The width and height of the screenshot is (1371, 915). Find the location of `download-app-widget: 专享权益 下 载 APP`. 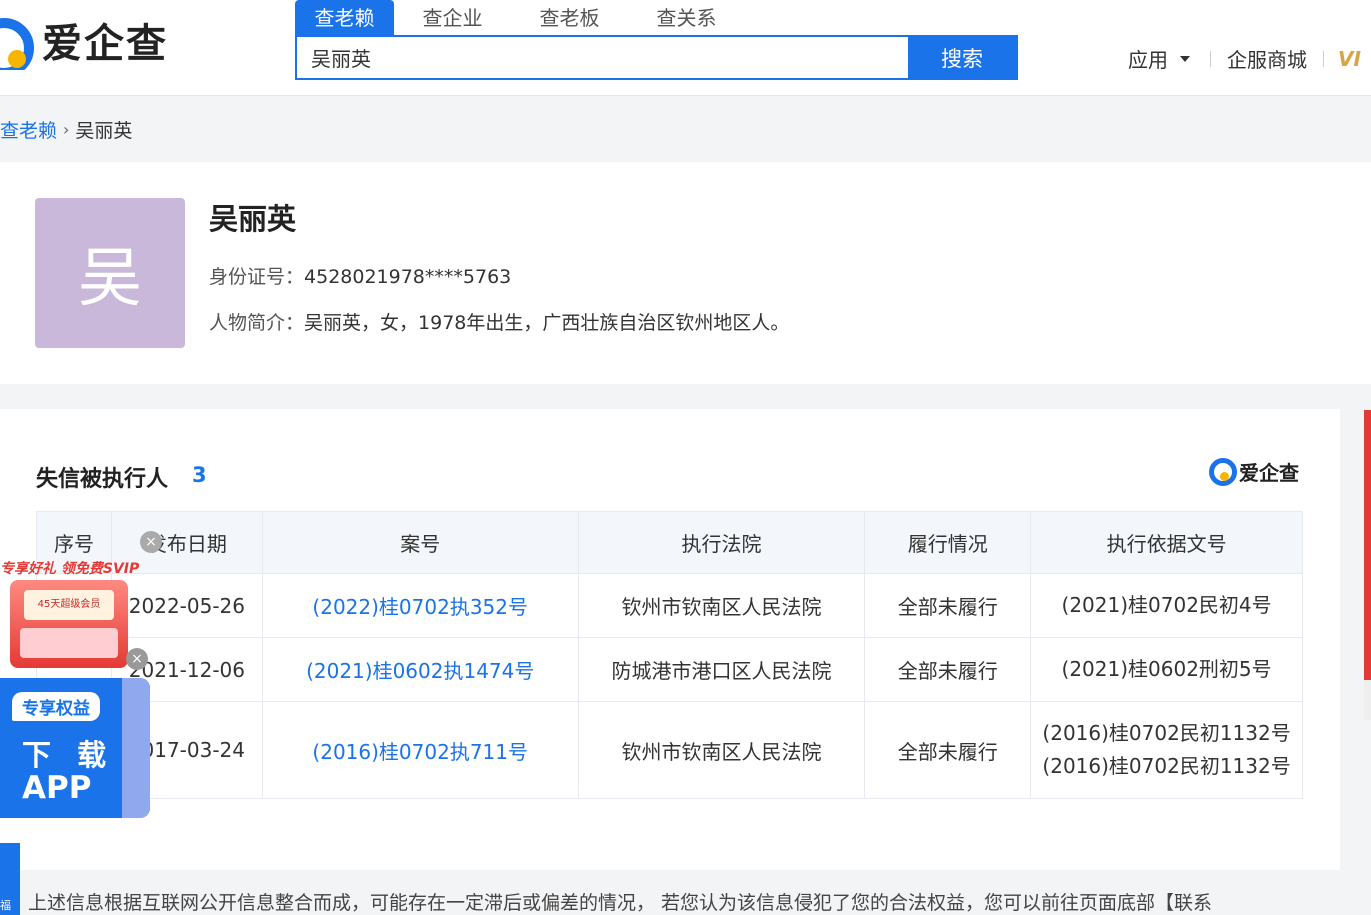

download-app-widget: 专享权益 下 载 APP is located at coordinates (75, 748).